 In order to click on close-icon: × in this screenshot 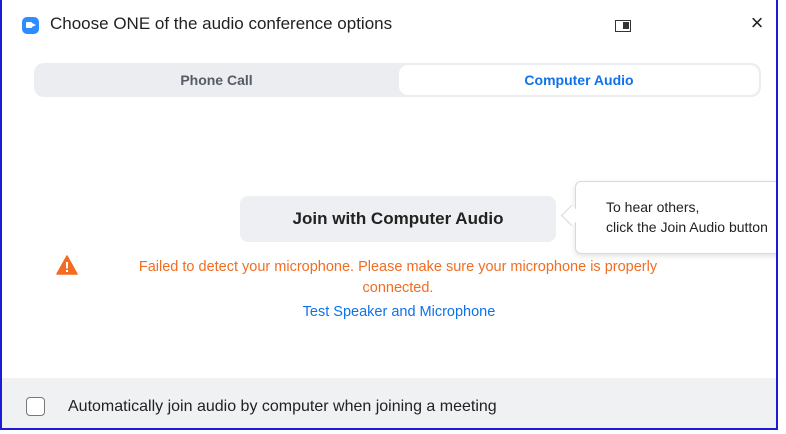, I will do `click(757, 23)`.